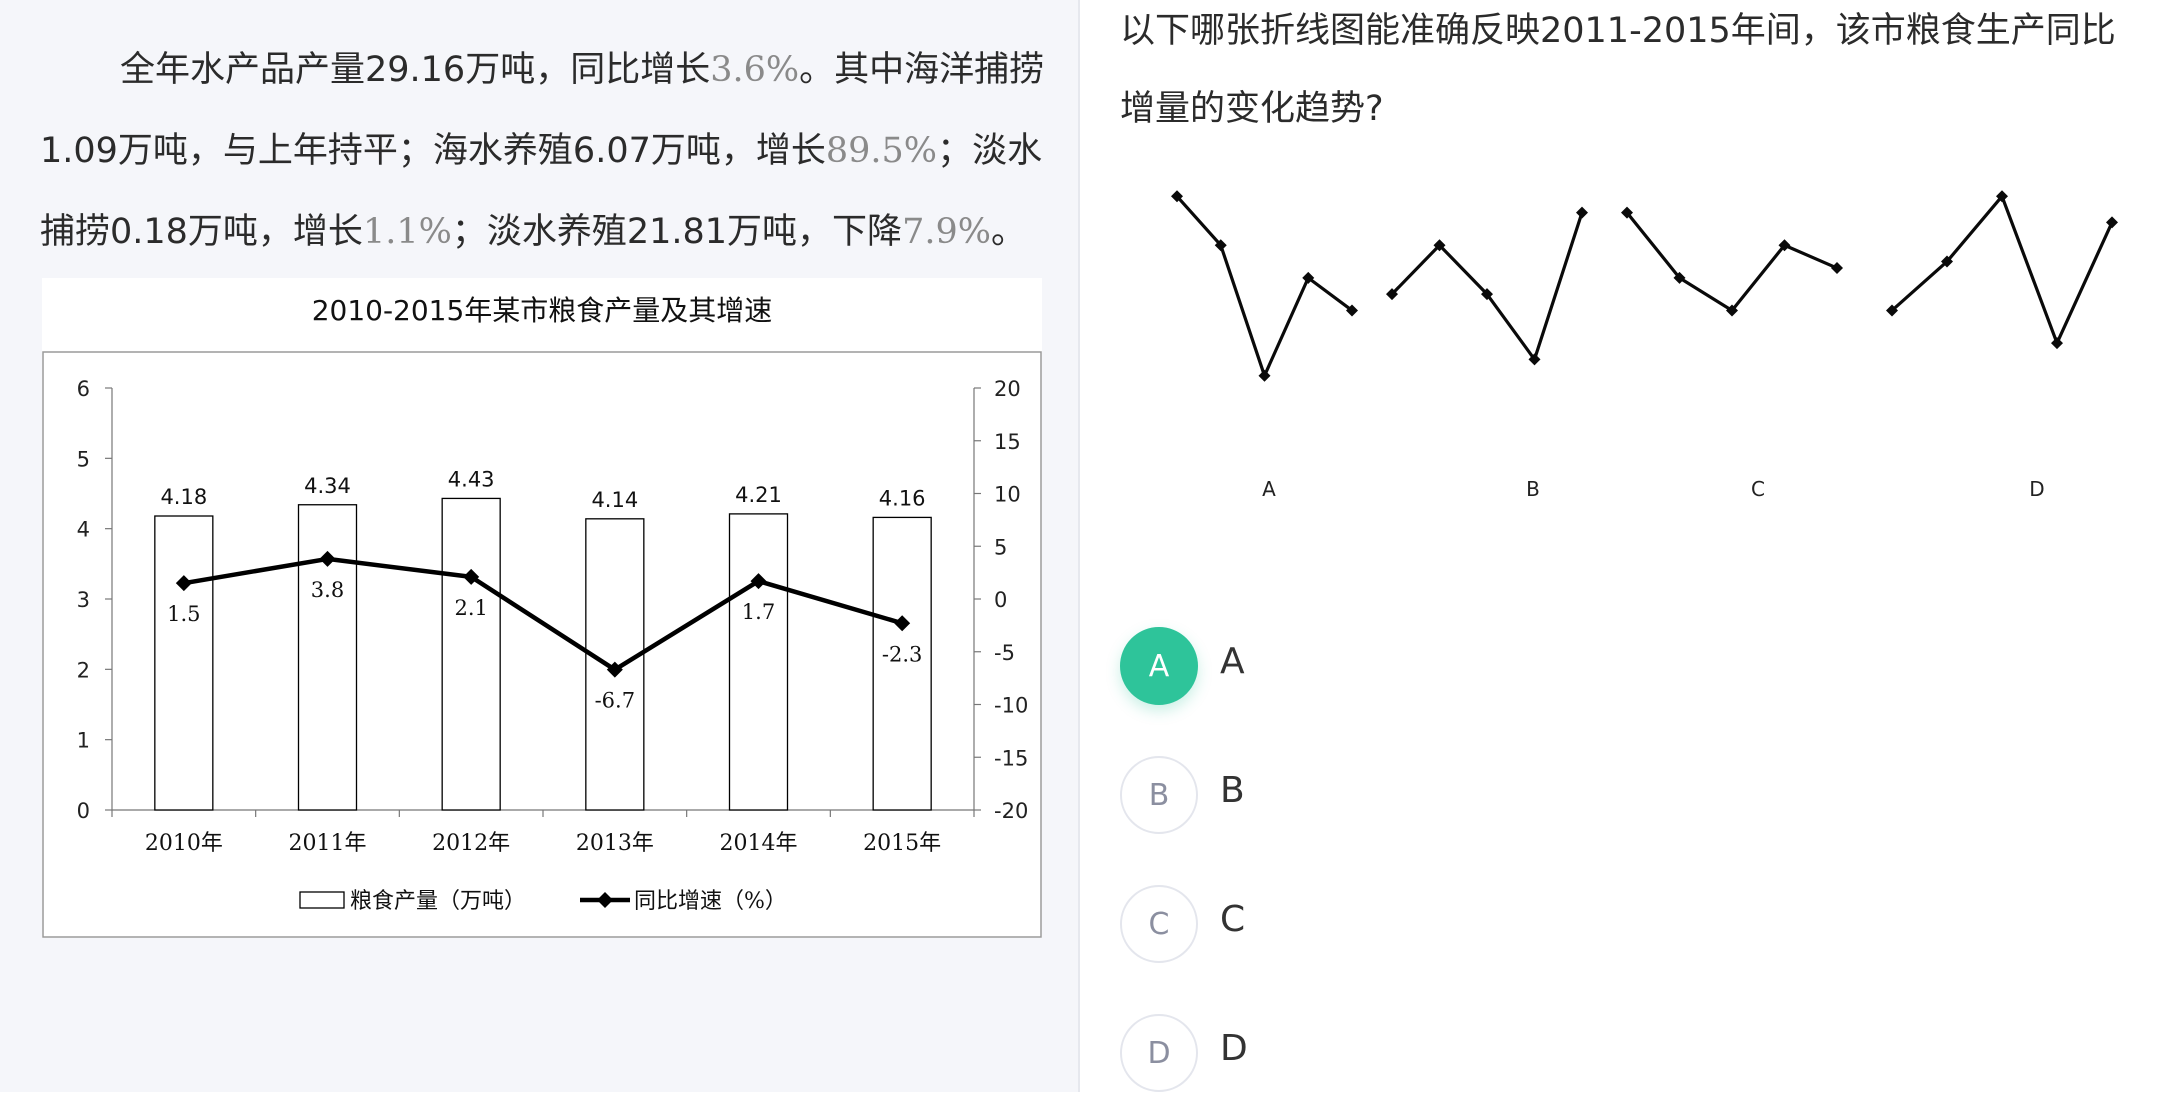 The width and height of the screenshot is (2160, 1098). Describe the element at coordinates (1159, 666) in the screenshot. I see `option-a-badge: A` at that location.